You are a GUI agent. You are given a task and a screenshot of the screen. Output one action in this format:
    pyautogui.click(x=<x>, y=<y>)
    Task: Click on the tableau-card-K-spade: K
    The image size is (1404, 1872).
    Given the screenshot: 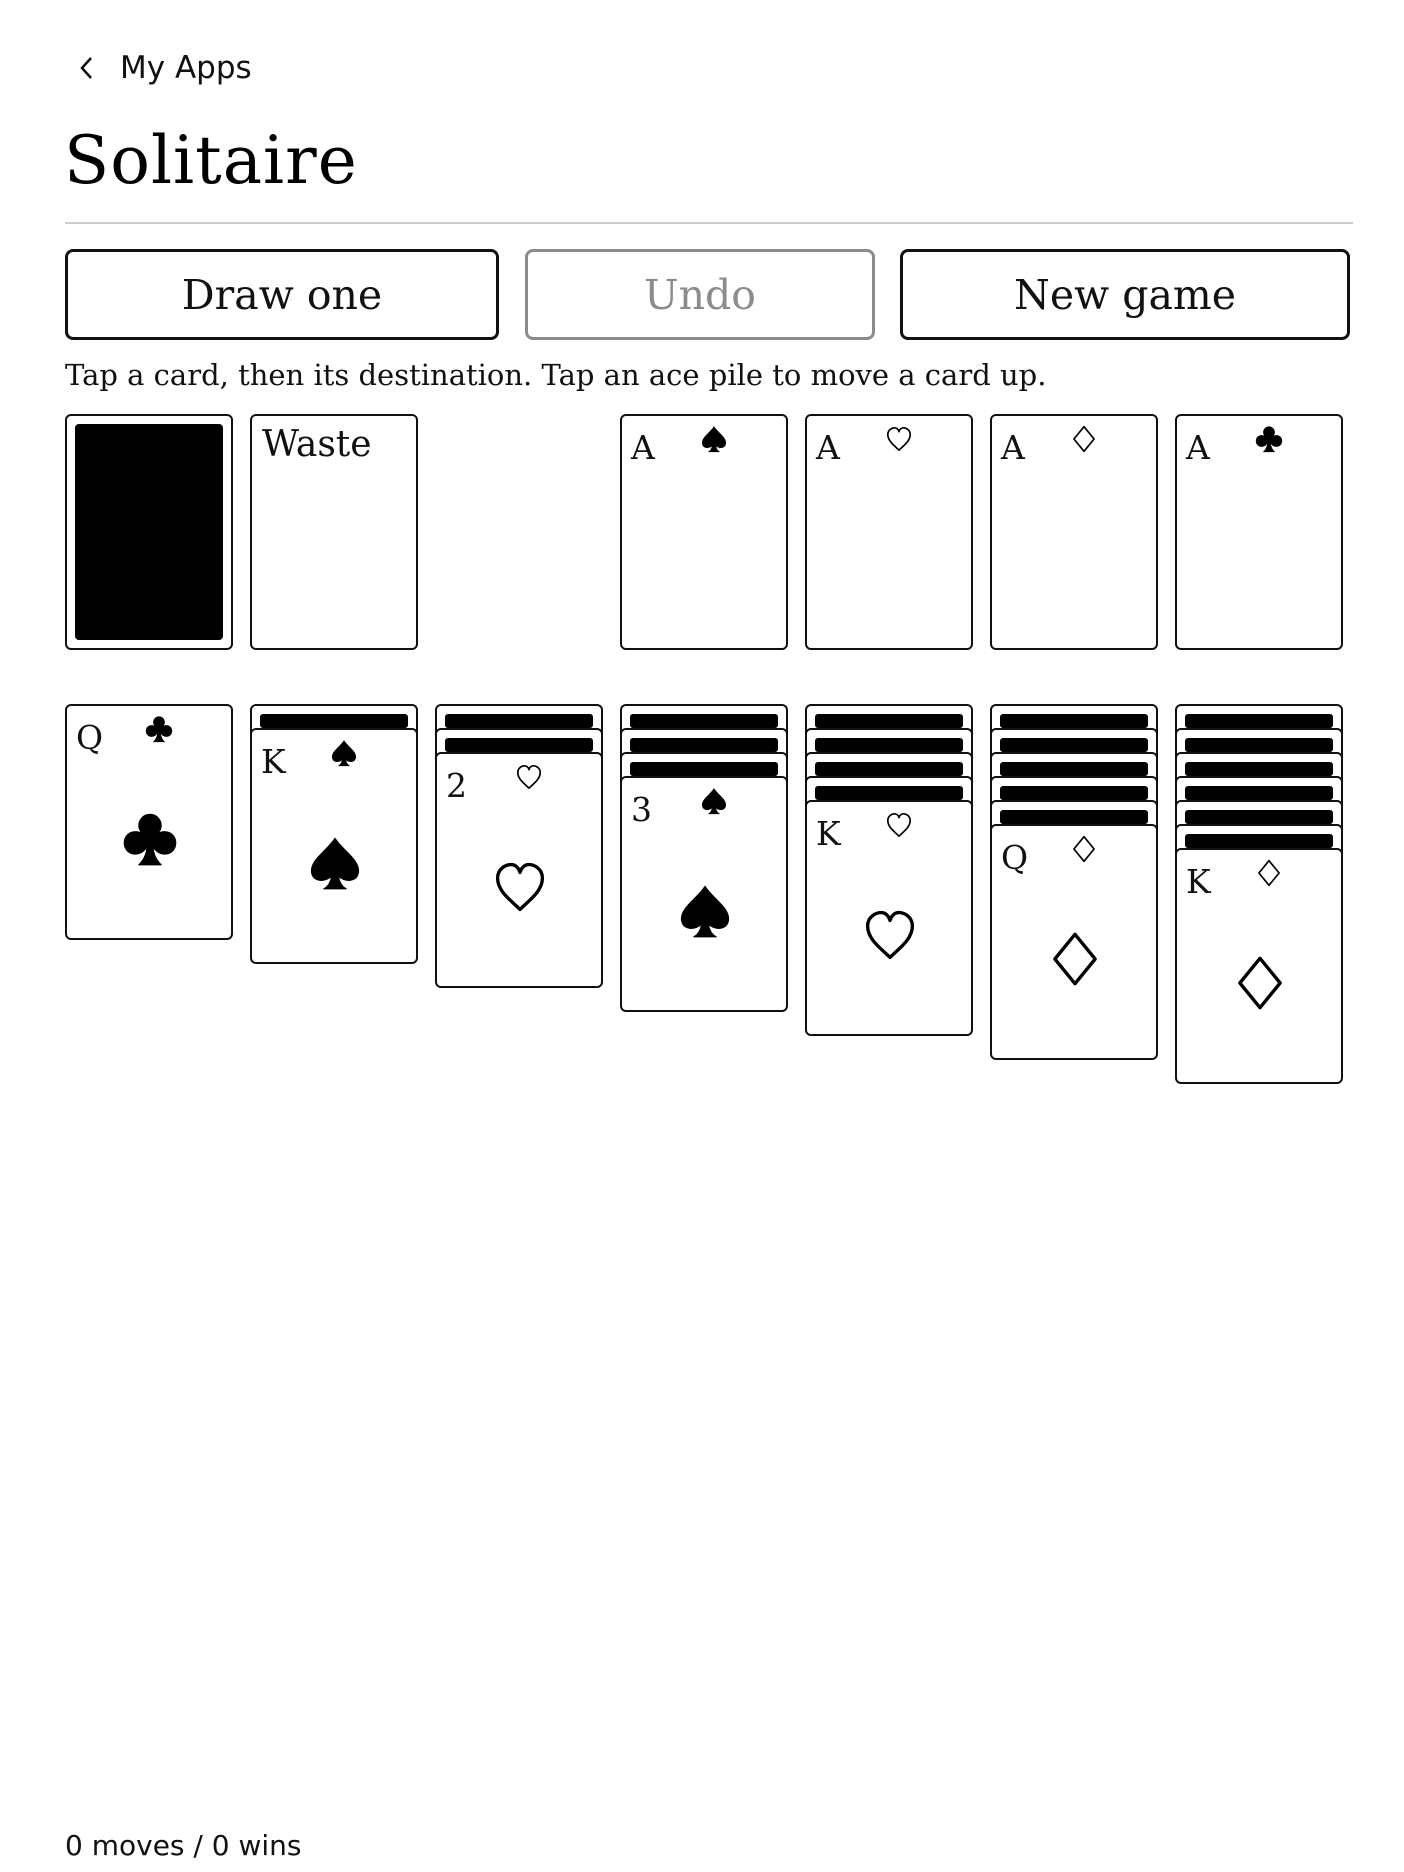 What is the action you would take?
    pyautogui.click(x=334, y=846)
    